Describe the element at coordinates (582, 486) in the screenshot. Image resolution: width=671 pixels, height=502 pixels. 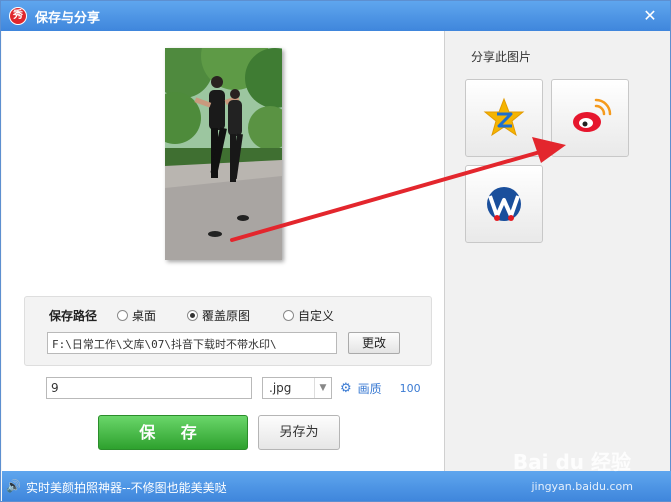
I see `watermark-url: jingyan.baidu.com` at that location.